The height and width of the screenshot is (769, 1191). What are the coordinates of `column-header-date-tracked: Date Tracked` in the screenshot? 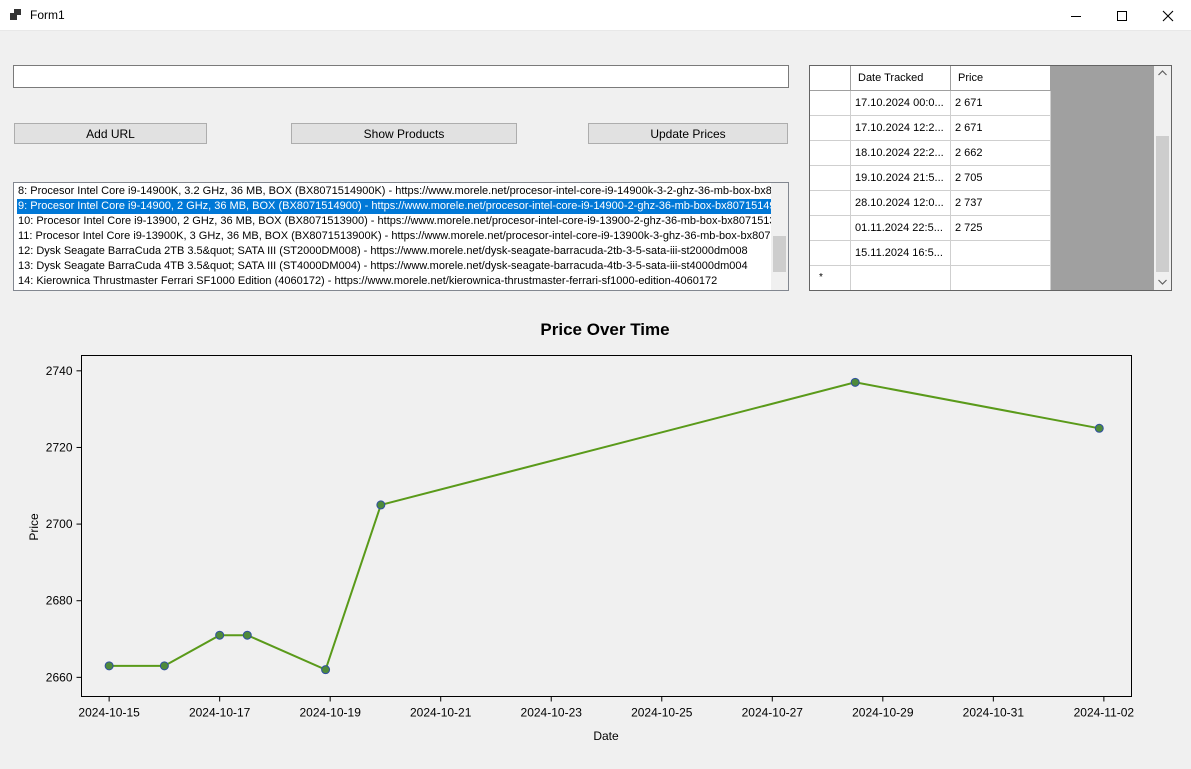 It's located at (901, 78).